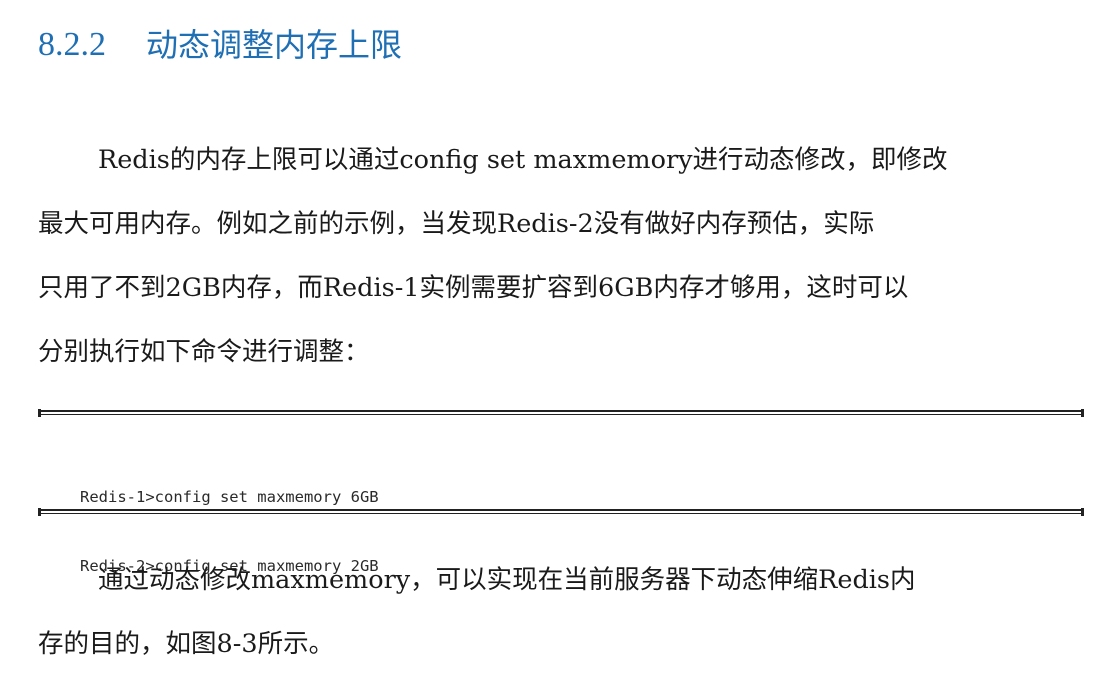 This screenshot has width=1094, height=678. Describe the element at coordinates (229, 497) in the screenshot. I see `code-line: Redis-1>config set maxmemory 6GB` at that location.